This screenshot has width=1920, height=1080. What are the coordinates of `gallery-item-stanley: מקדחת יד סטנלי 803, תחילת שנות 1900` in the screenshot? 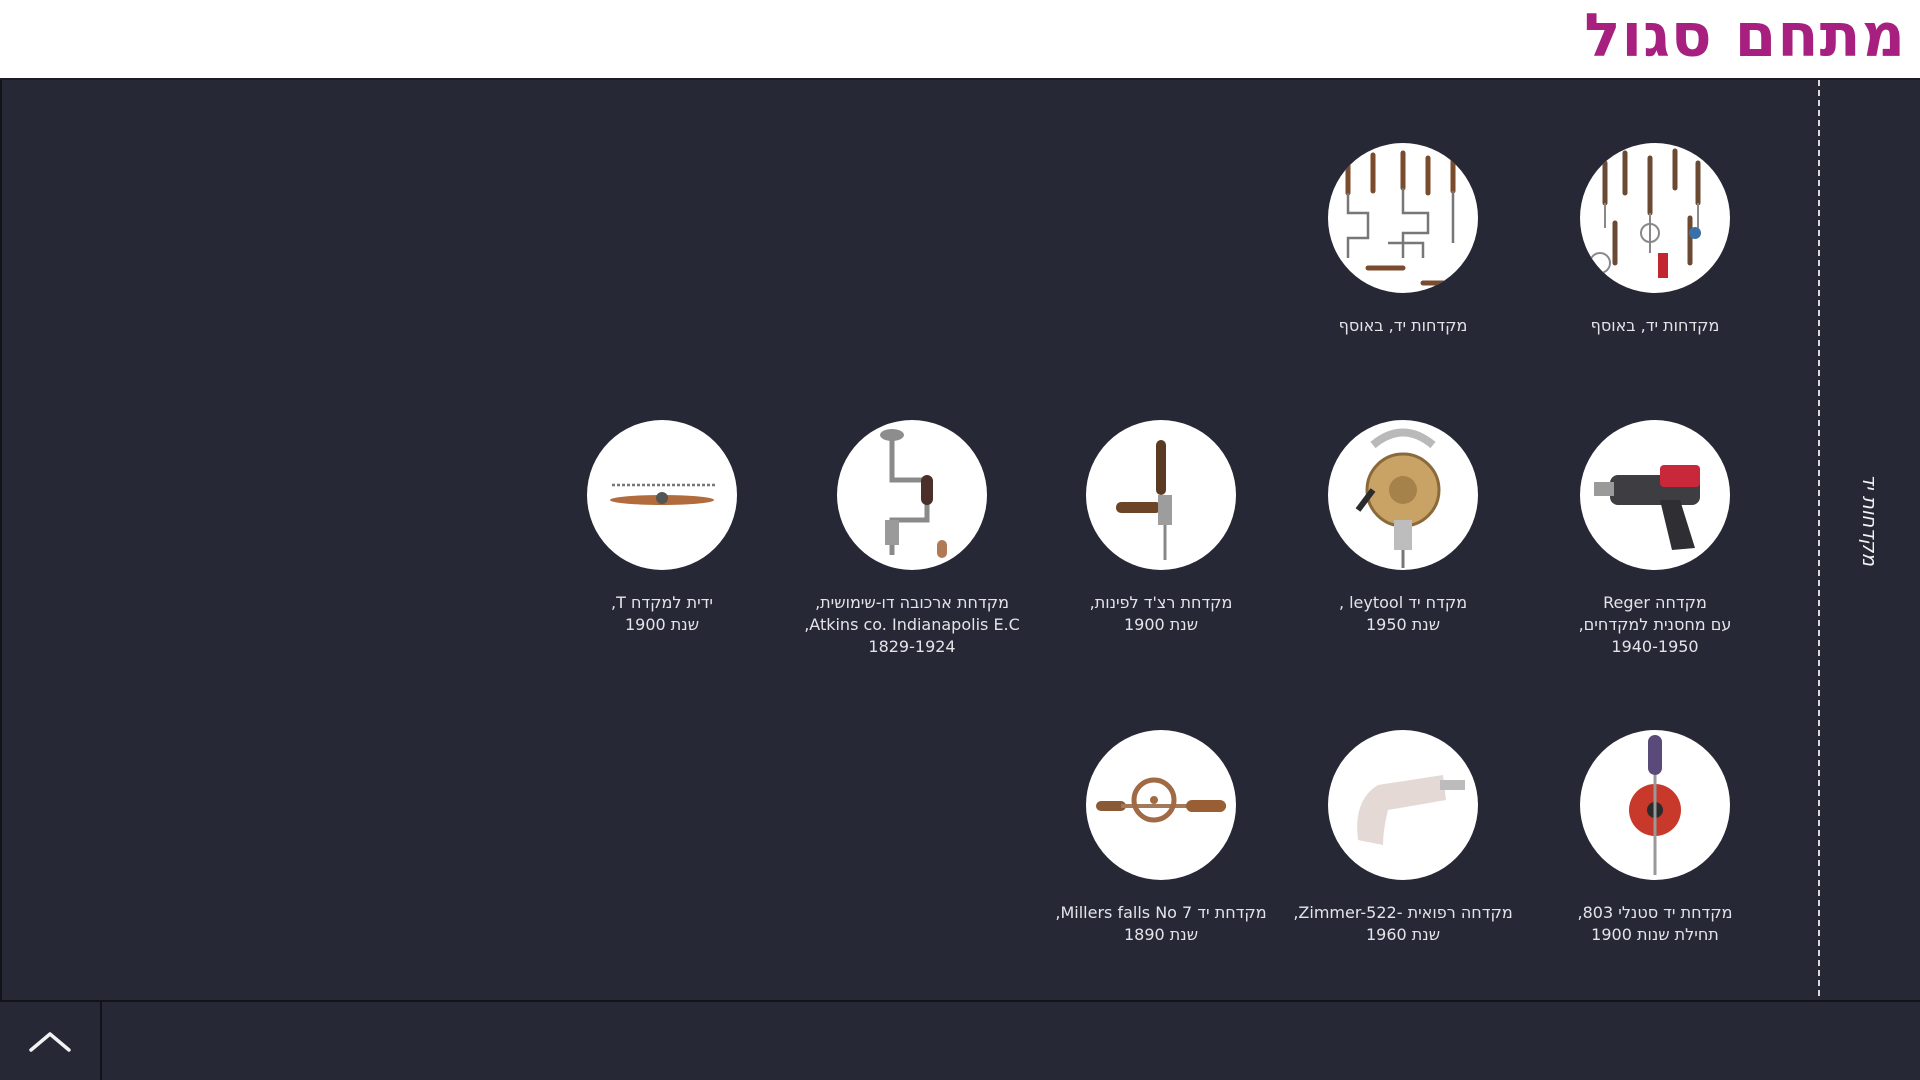 It's located at (1655, 838).